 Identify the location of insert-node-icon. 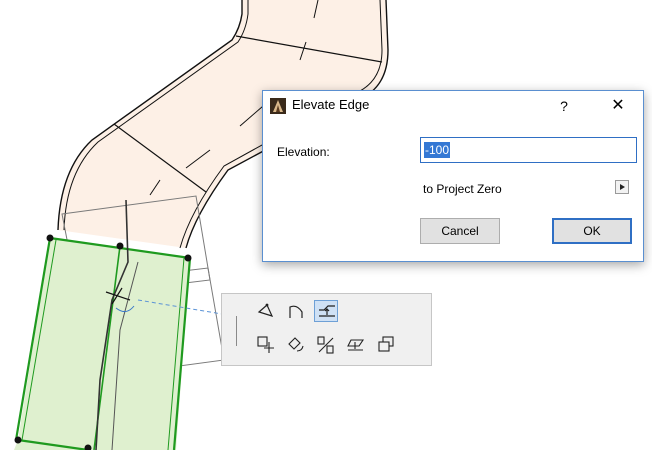
(266, 311).